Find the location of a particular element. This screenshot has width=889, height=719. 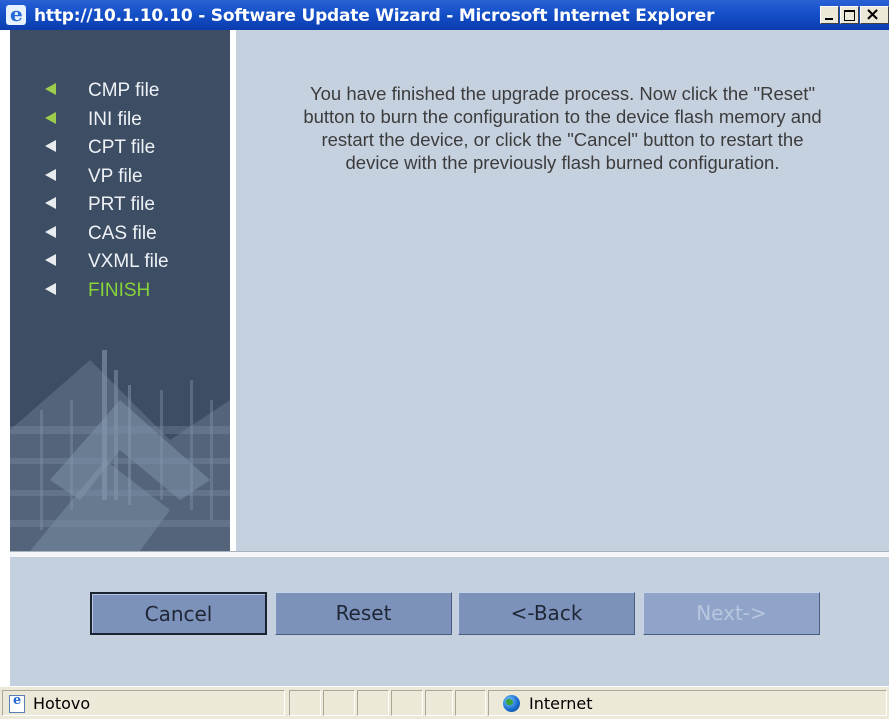

maximize-button is located at coordinates (849, 15).